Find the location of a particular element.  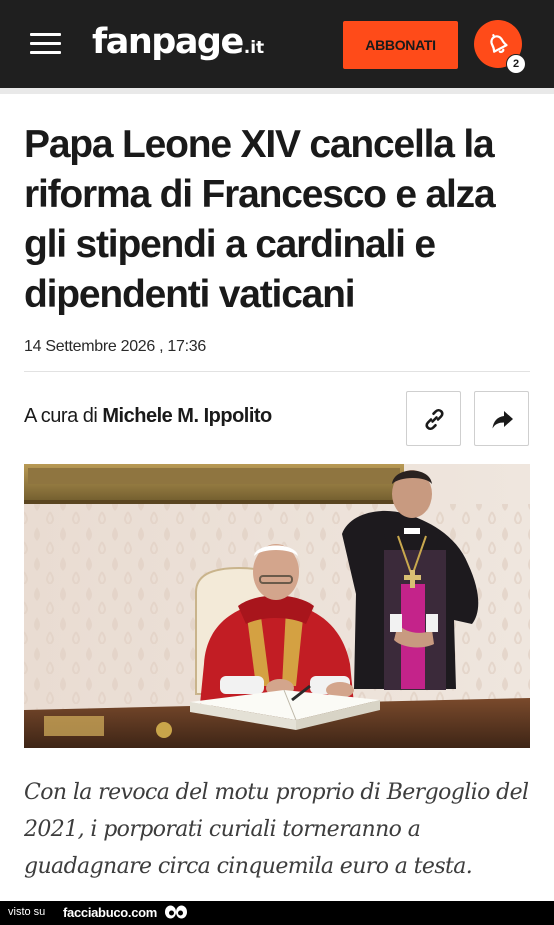

logo-tld: .it is located at coordinates (254, 48).